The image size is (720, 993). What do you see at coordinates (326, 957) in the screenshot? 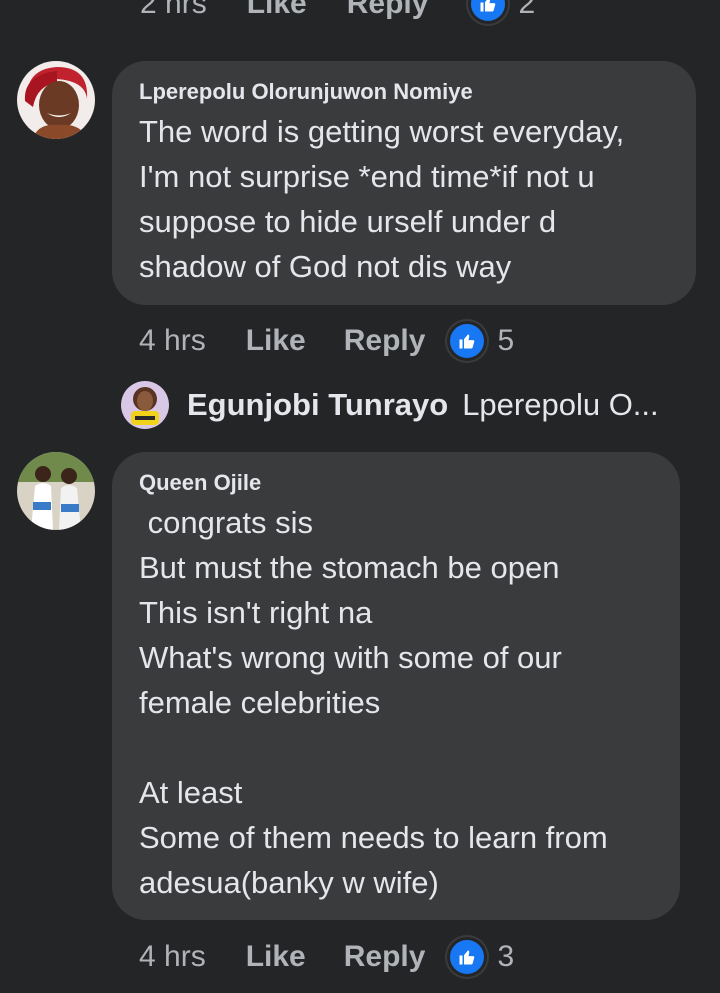
I see `comment-actions: 4 hrs Like Reply 3` at bounding box center [326, 957].